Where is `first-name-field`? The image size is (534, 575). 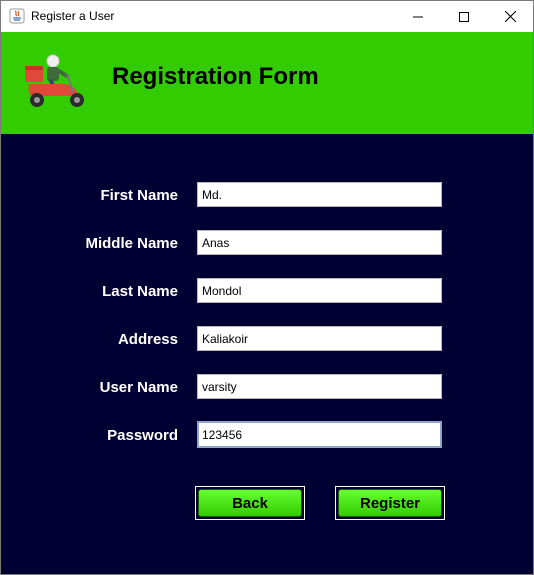 first-name-field is located at coordinates (319, 194).